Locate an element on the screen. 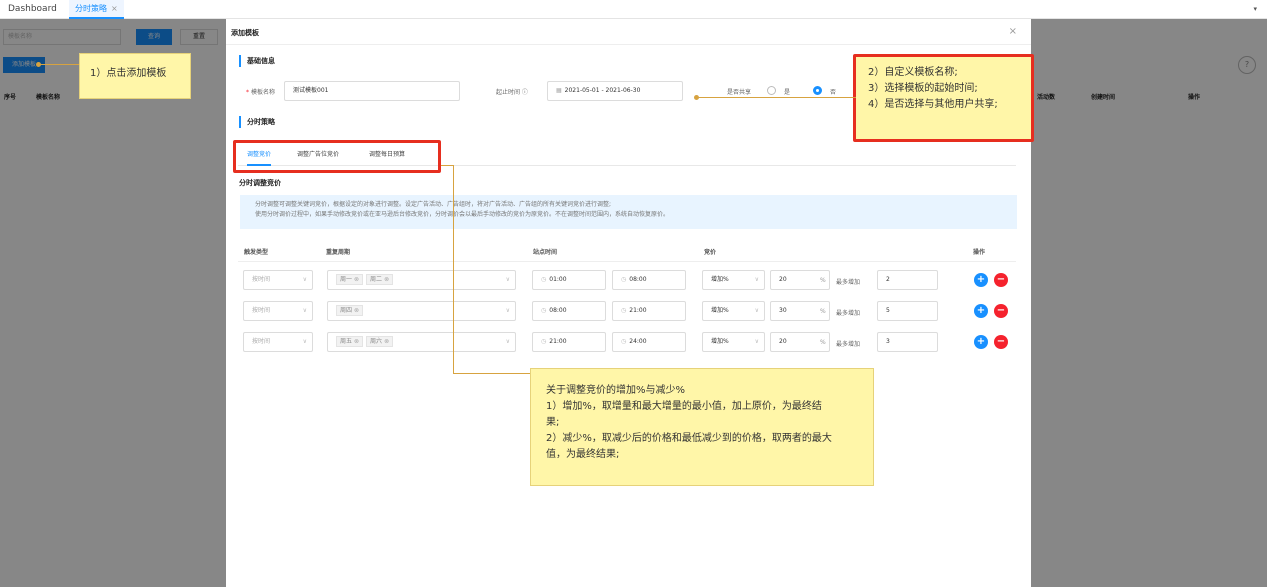 Image resolution: width=1267 pixels, height=587 pixels. start-time-picker: ◷ 21:00 is located at coordinates (569, 342).